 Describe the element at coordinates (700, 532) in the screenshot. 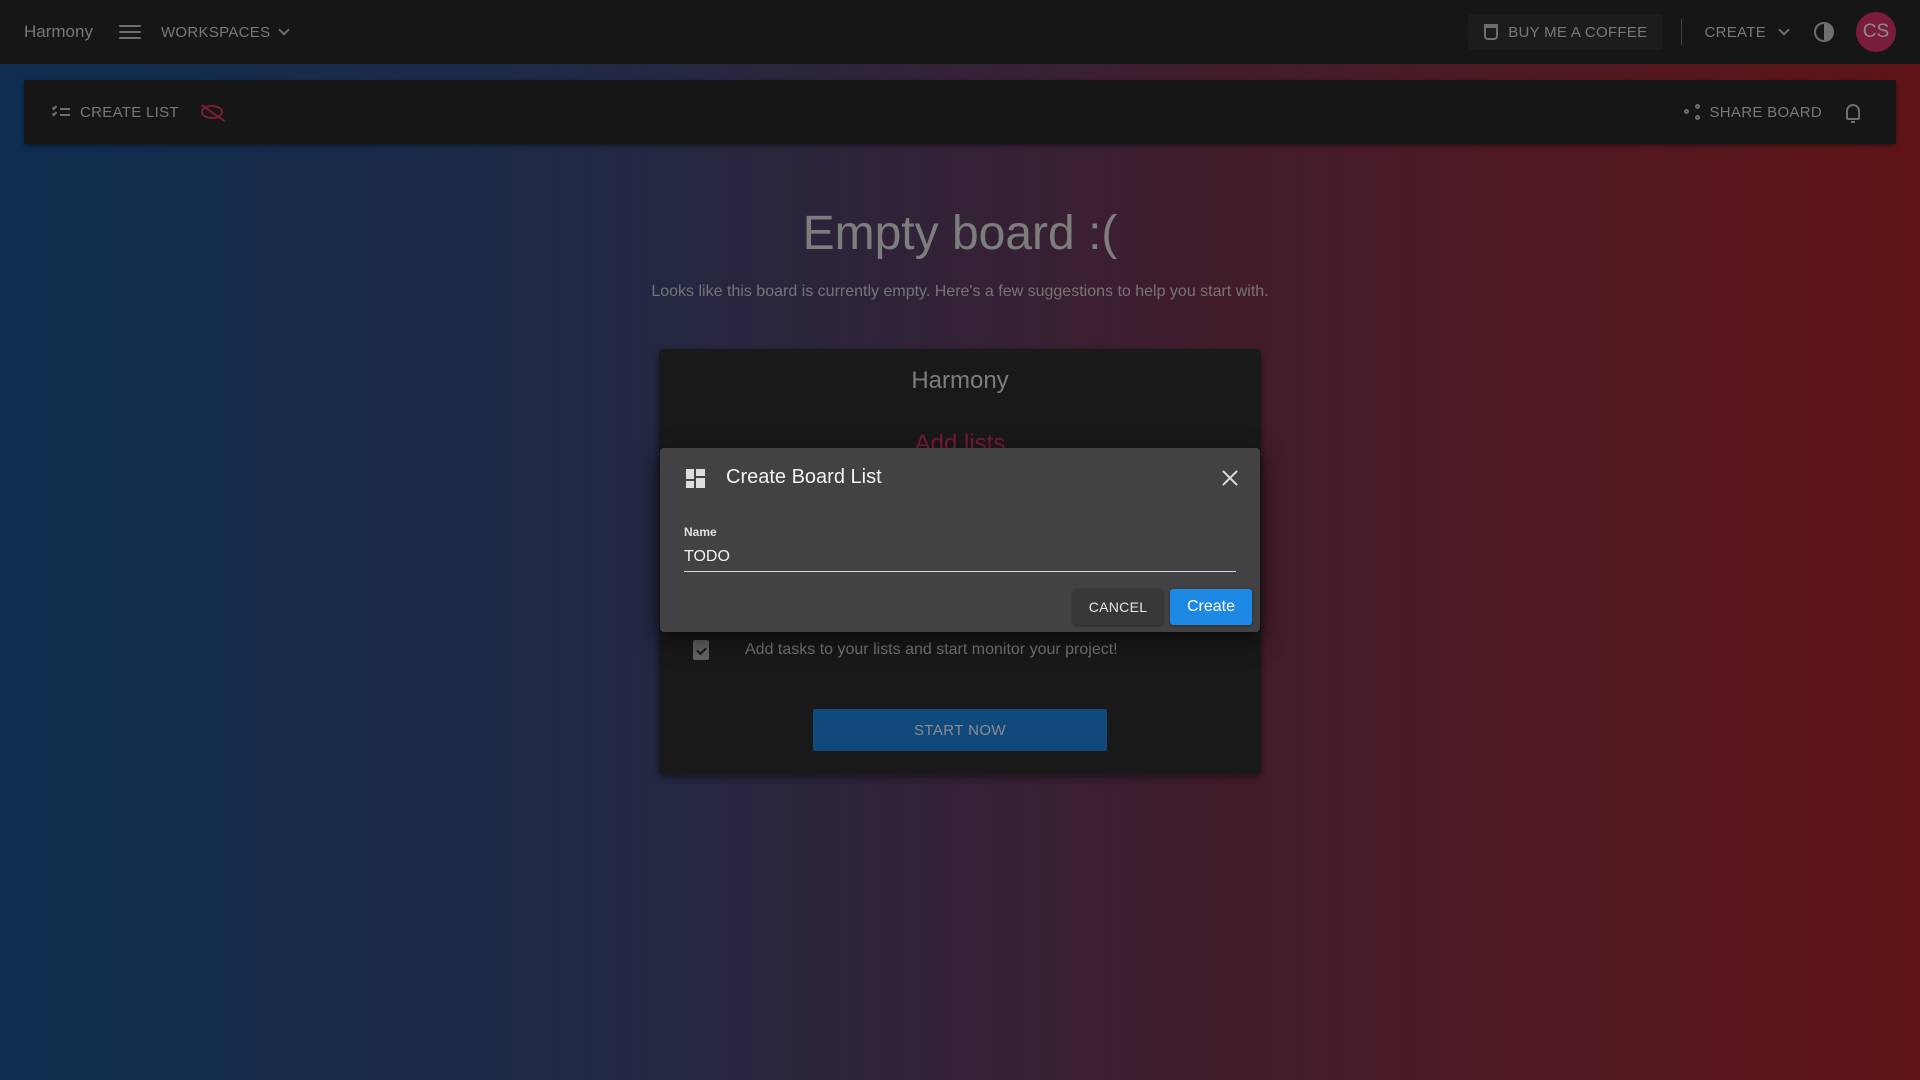

I see `name-field-label: Name` at that location.